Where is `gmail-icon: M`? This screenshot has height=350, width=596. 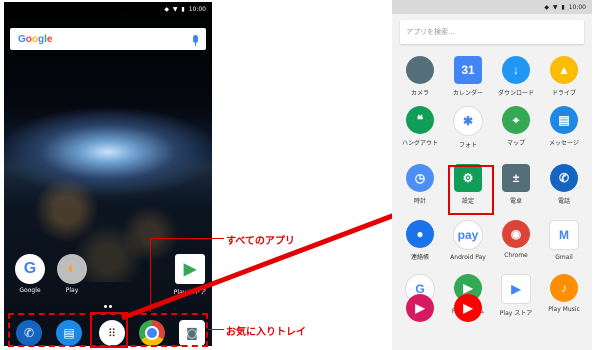
gmail-icon: M is located at coordinates (564, 235).